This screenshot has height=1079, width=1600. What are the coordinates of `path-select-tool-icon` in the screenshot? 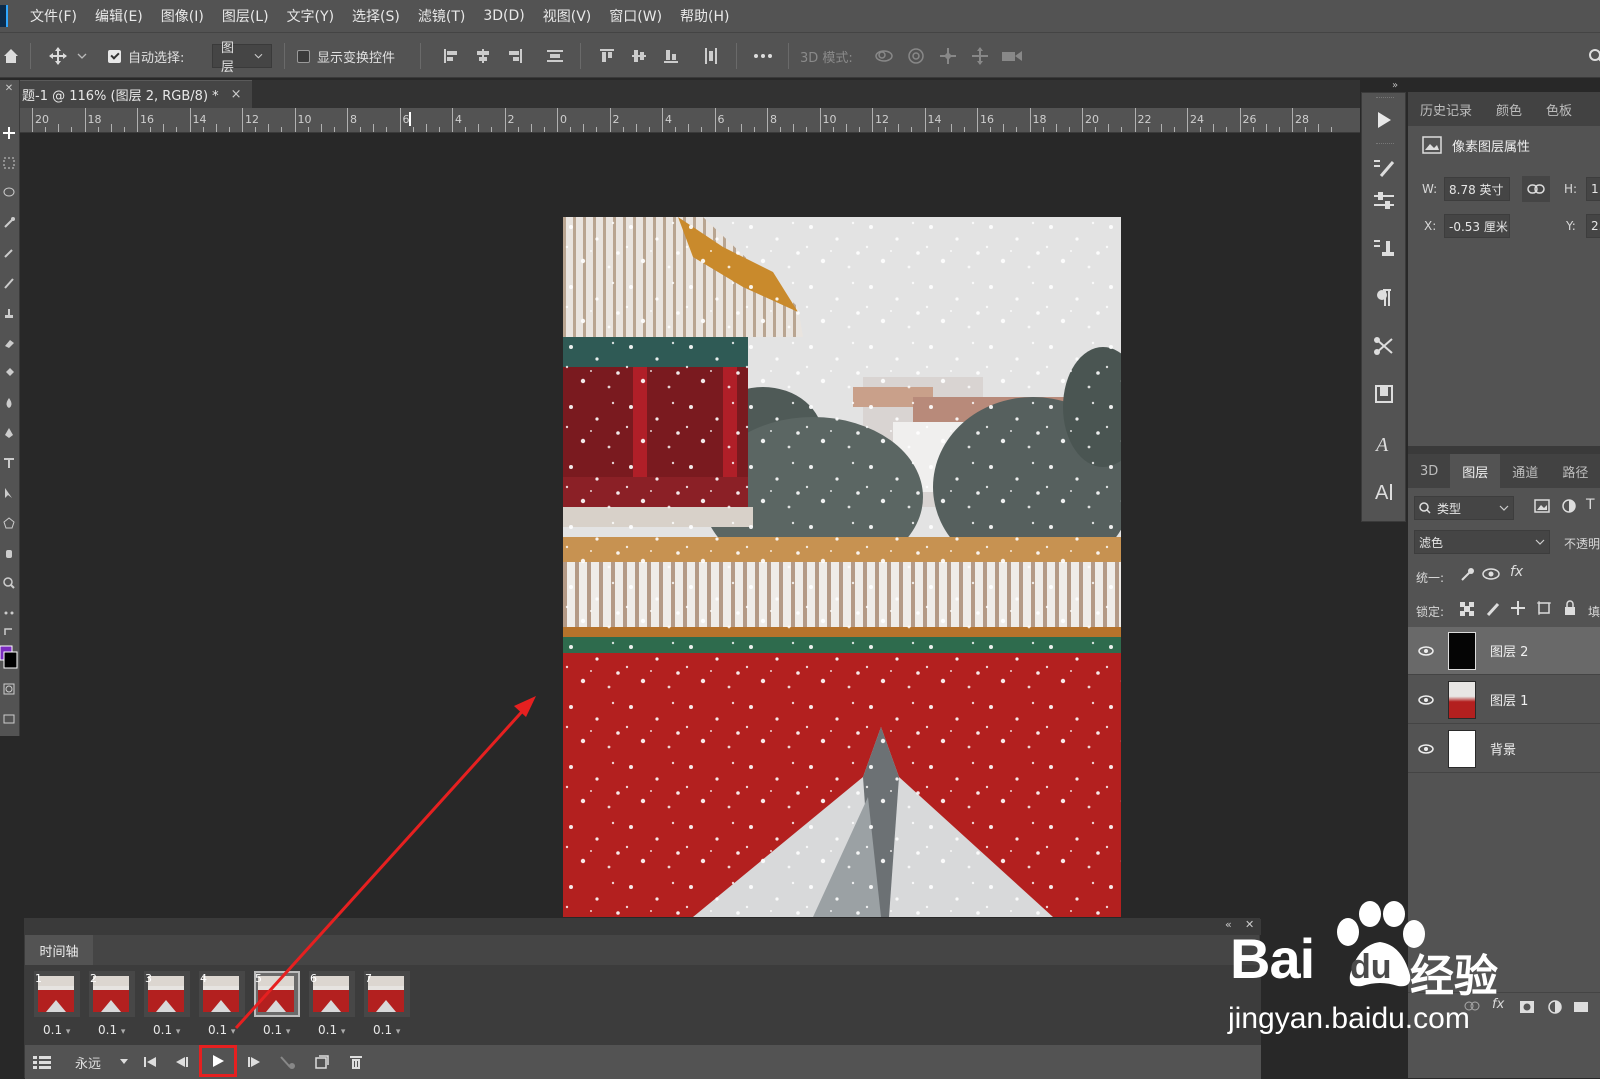 It's located at (9, 493).